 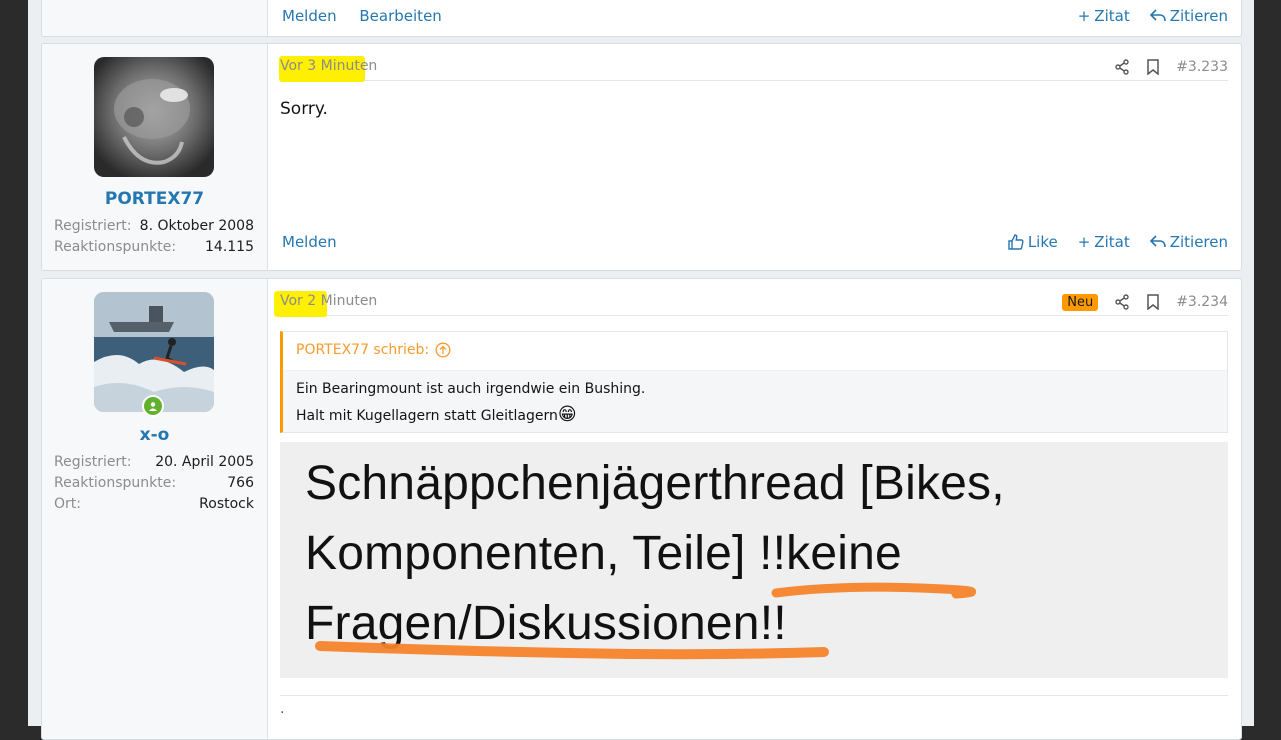 What do you see at coordinates (154, 199) in the screenshot?
I see `username-link: PORTEX77` at bounding box center [154, 199].